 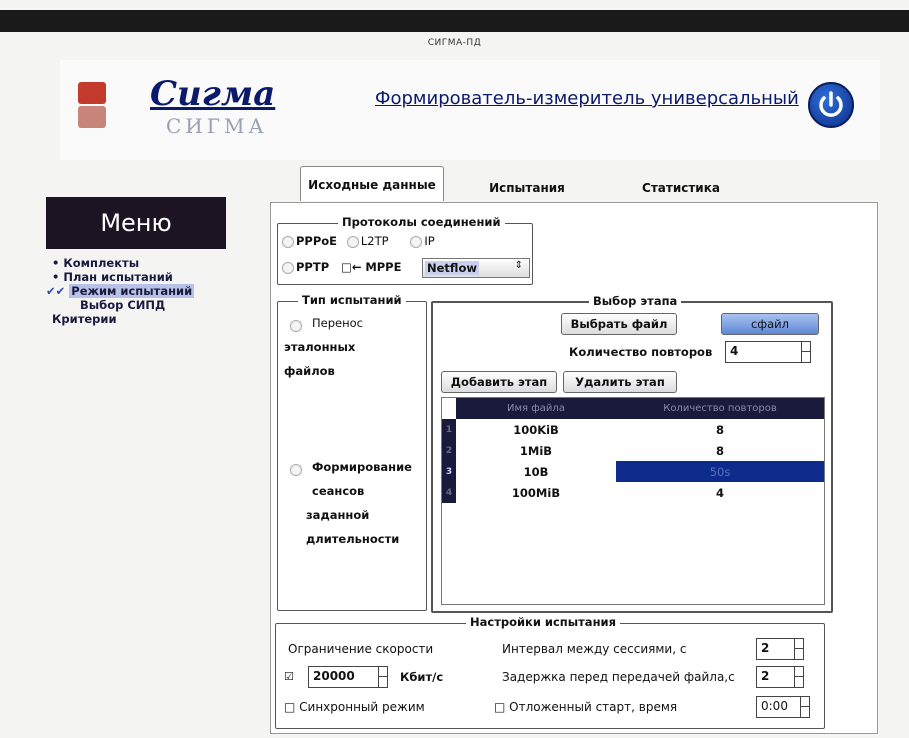 I want to click on repeat-count-value: 4, so click(x=734, y=351).